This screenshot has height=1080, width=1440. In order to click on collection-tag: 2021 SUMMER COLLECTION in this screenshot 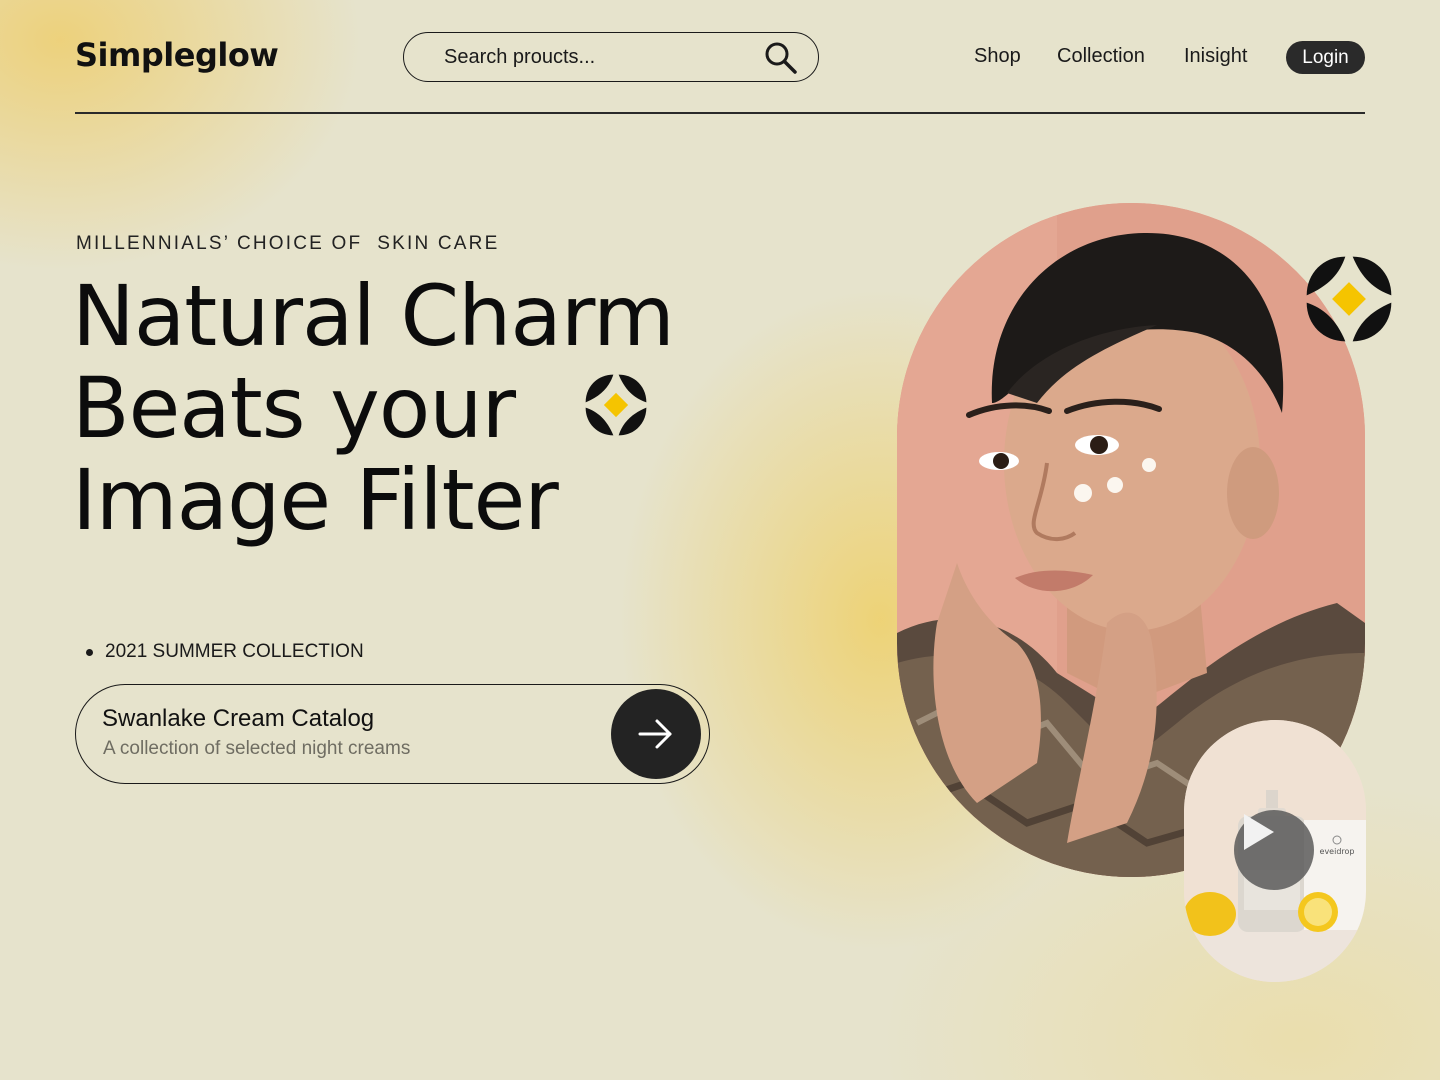, I will do `click(225, 652)`.